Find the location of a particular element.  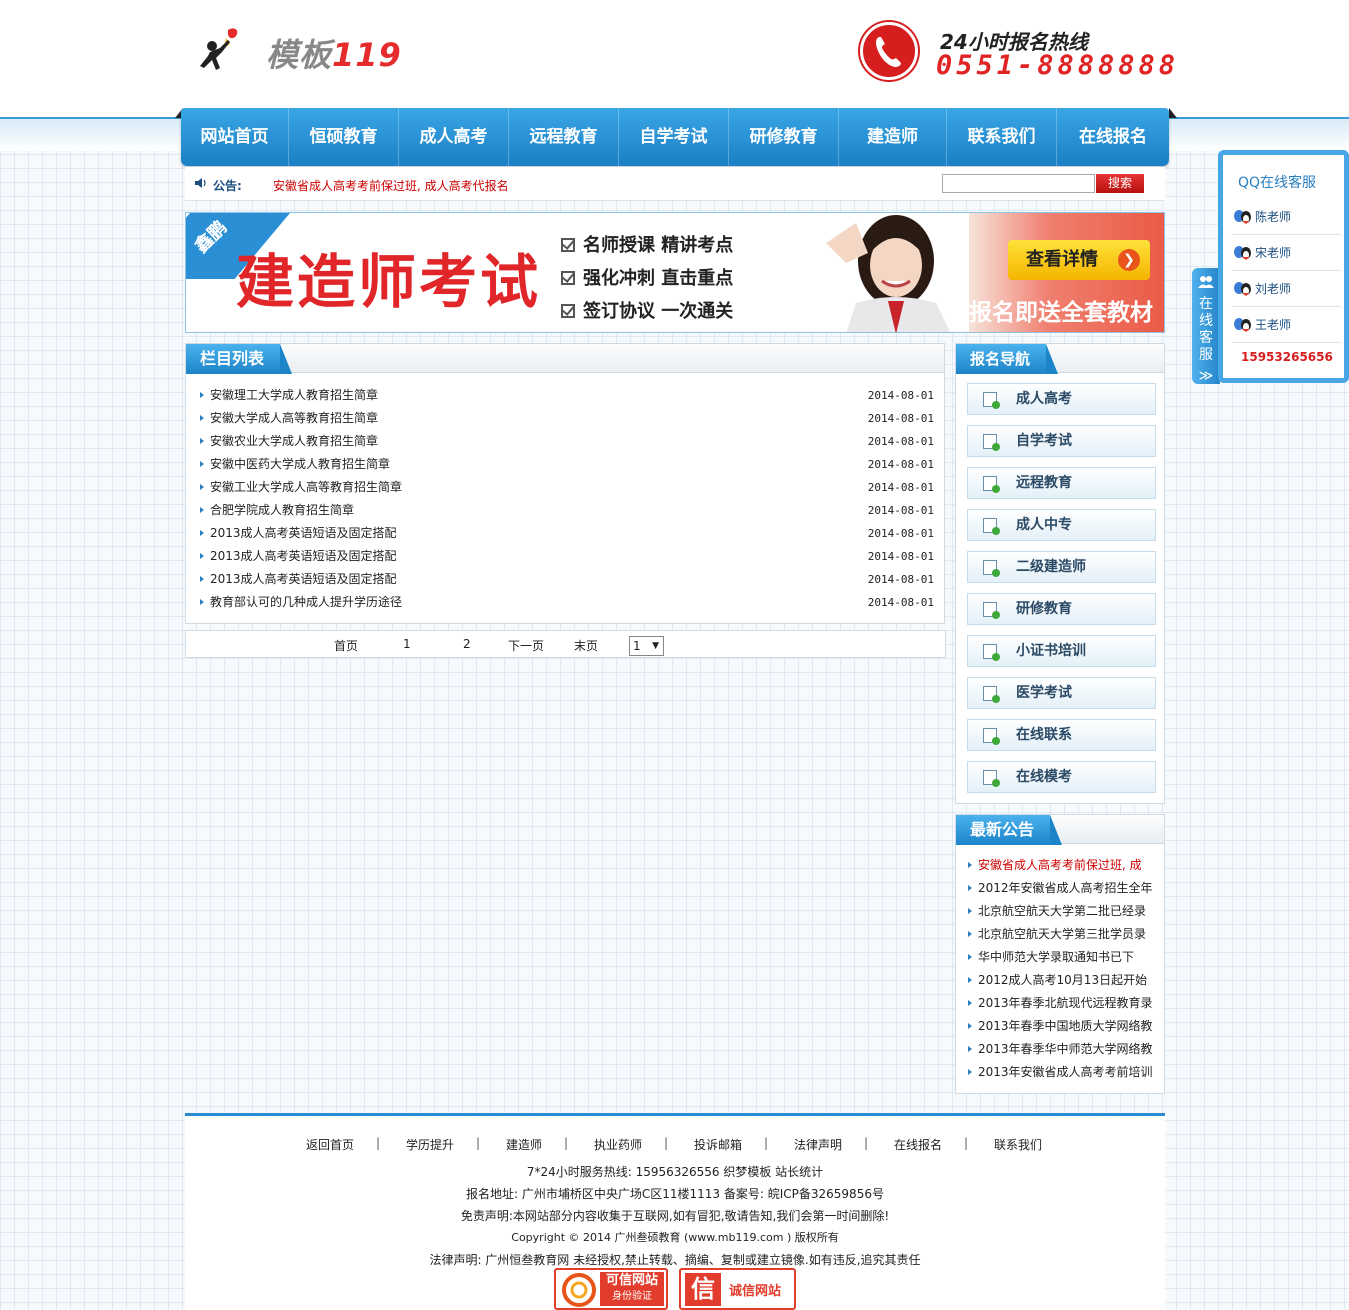

pager-page-2: 2 is located at coordinates (467, 644).